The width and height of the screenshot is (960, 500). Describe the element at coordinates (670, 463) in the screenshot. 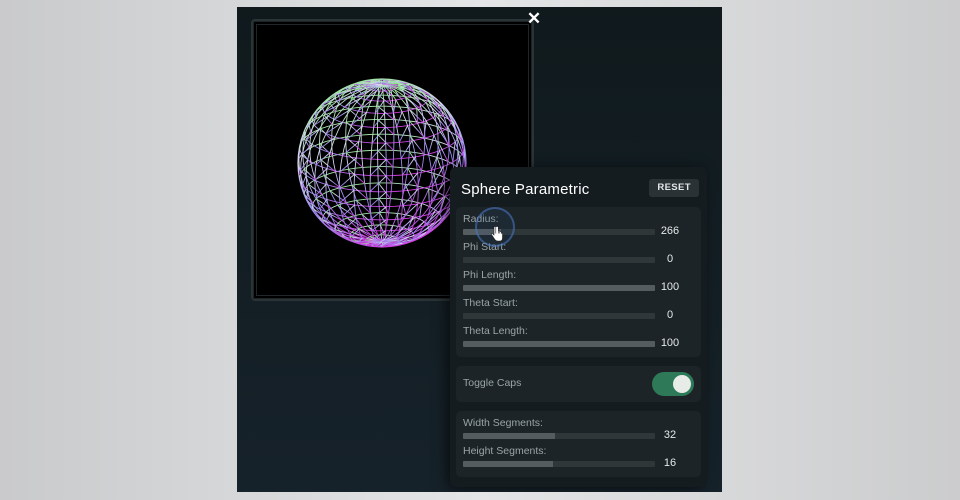

I see `slider-value: 16` at that location.